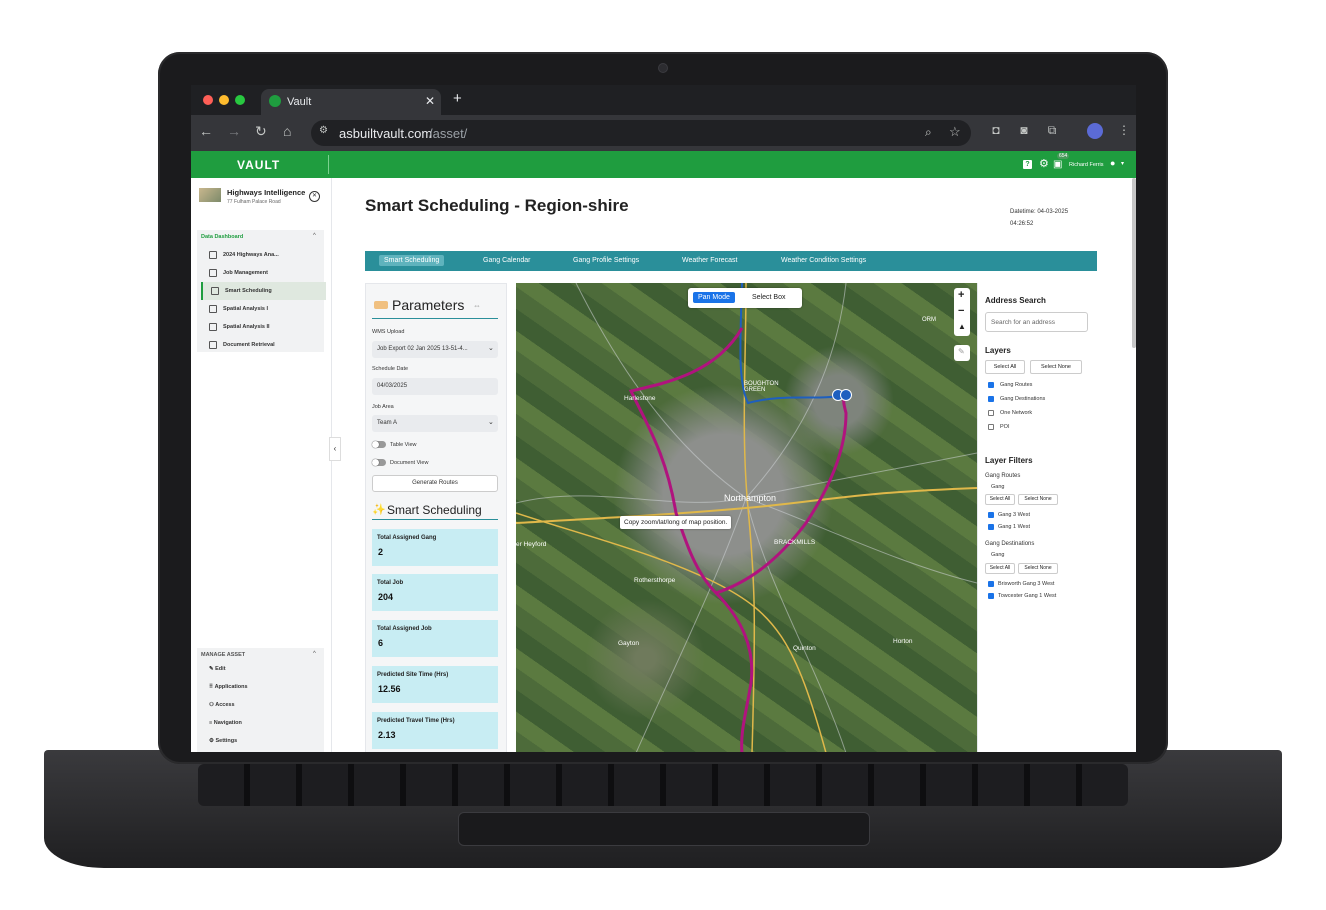  Describe the element at coordinates (261, 131) in the screenshot. I see `reload-icon: ↻` at that location.